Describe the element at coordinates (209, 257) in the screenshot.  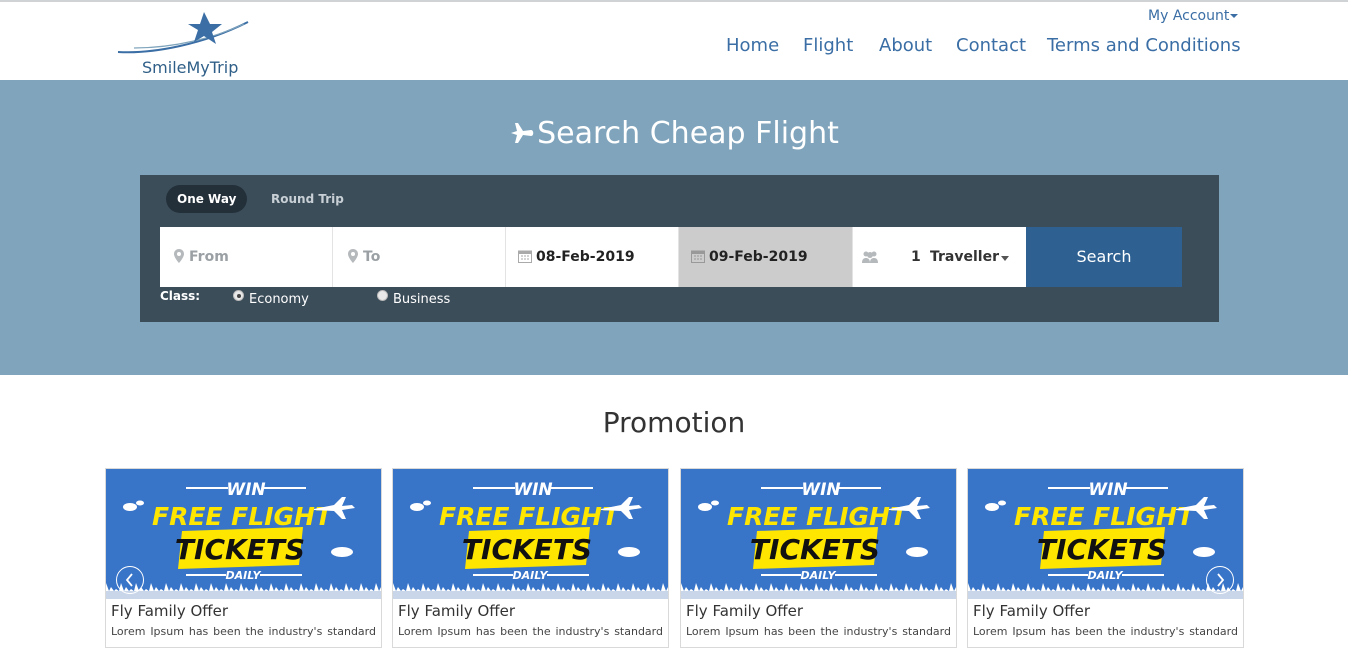
I see `from-placeholder: From` at that location.